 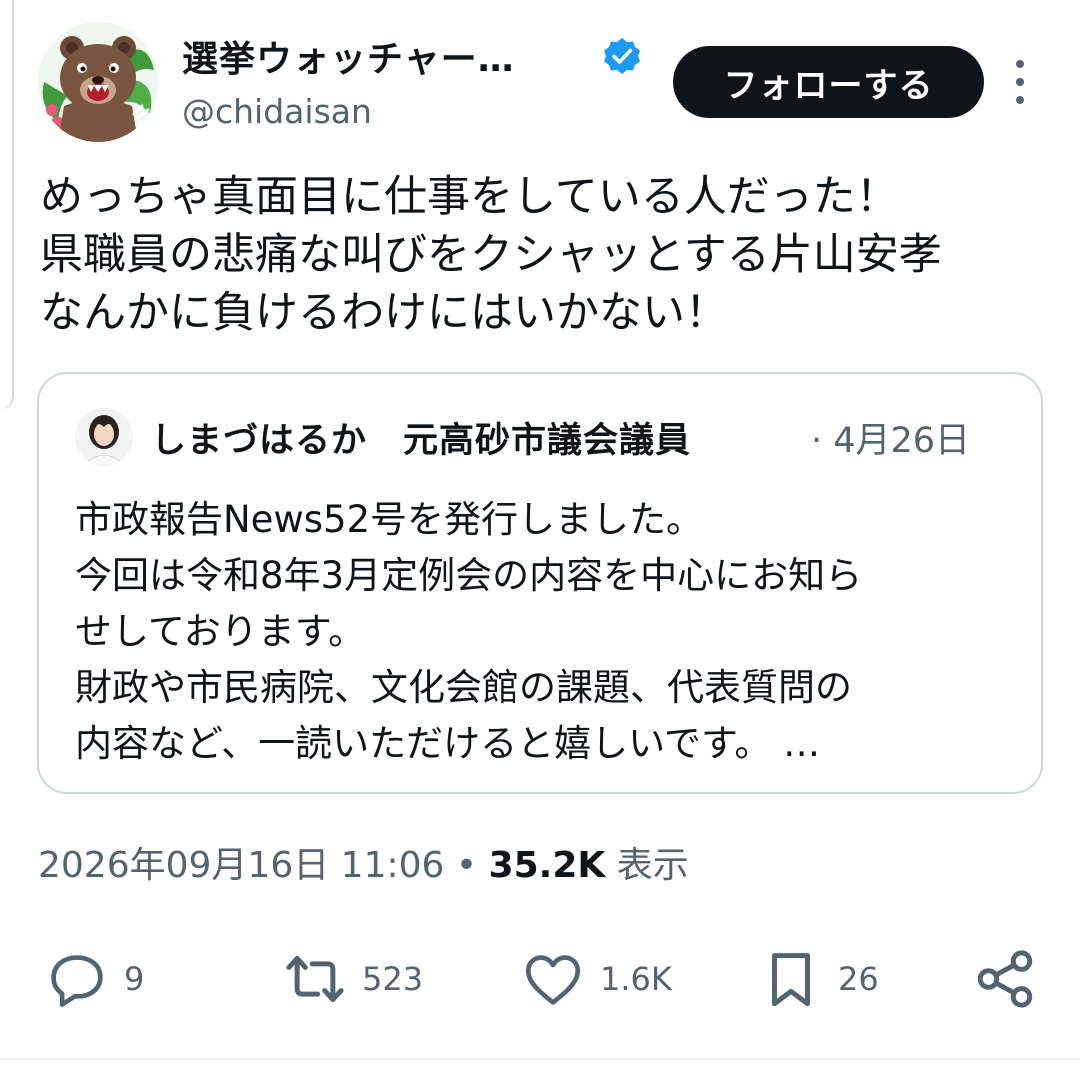 What do you see at coordinates (828, 82) in the screenshot?
I see `follow-button: フォローする` at bounding box center [828, 82].